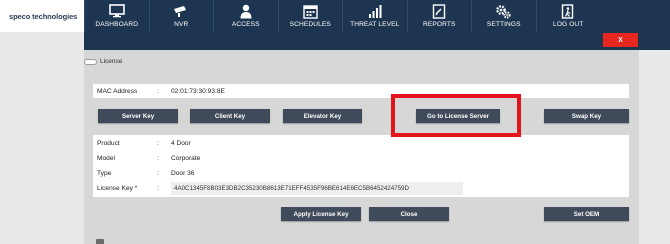  Describe the element at coordinates (181, 11) in the screenshot. I see `camera-icon` at that location.